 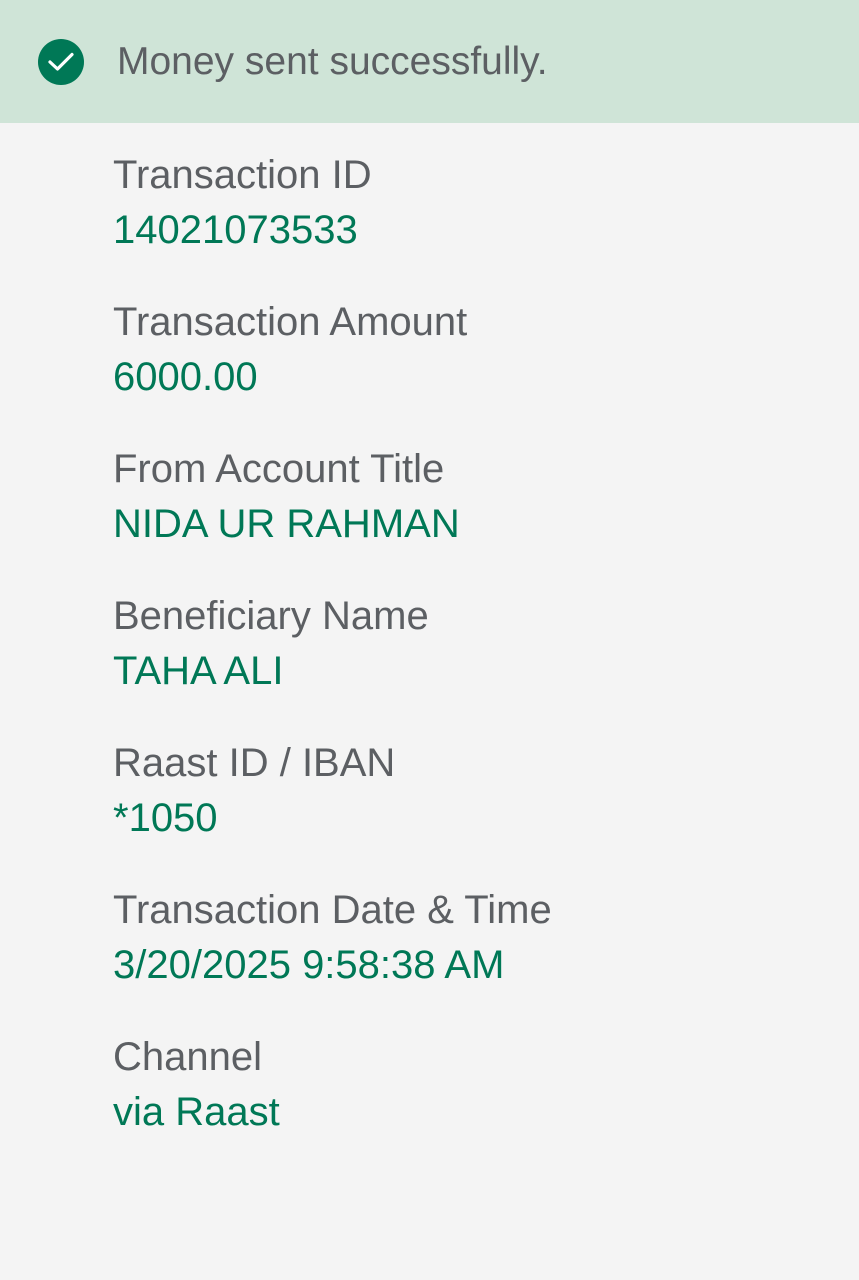 I want to click on detail-value: 6000.00, so click(x=185, y=377).